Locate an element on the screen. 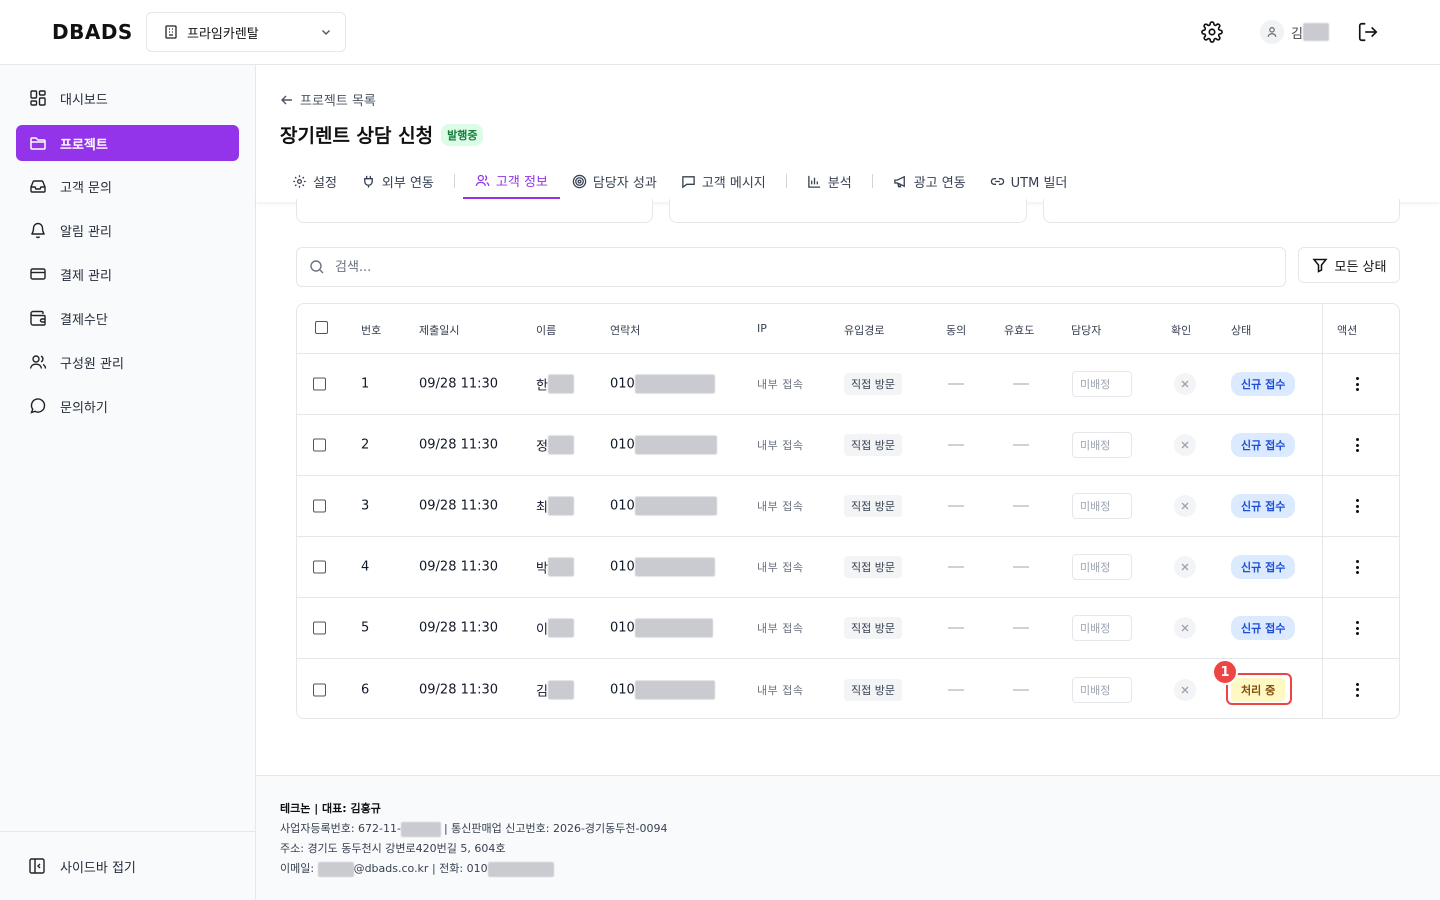  tab-utm-builder: UTM 빌더 is located at coordinates (1029, 181).